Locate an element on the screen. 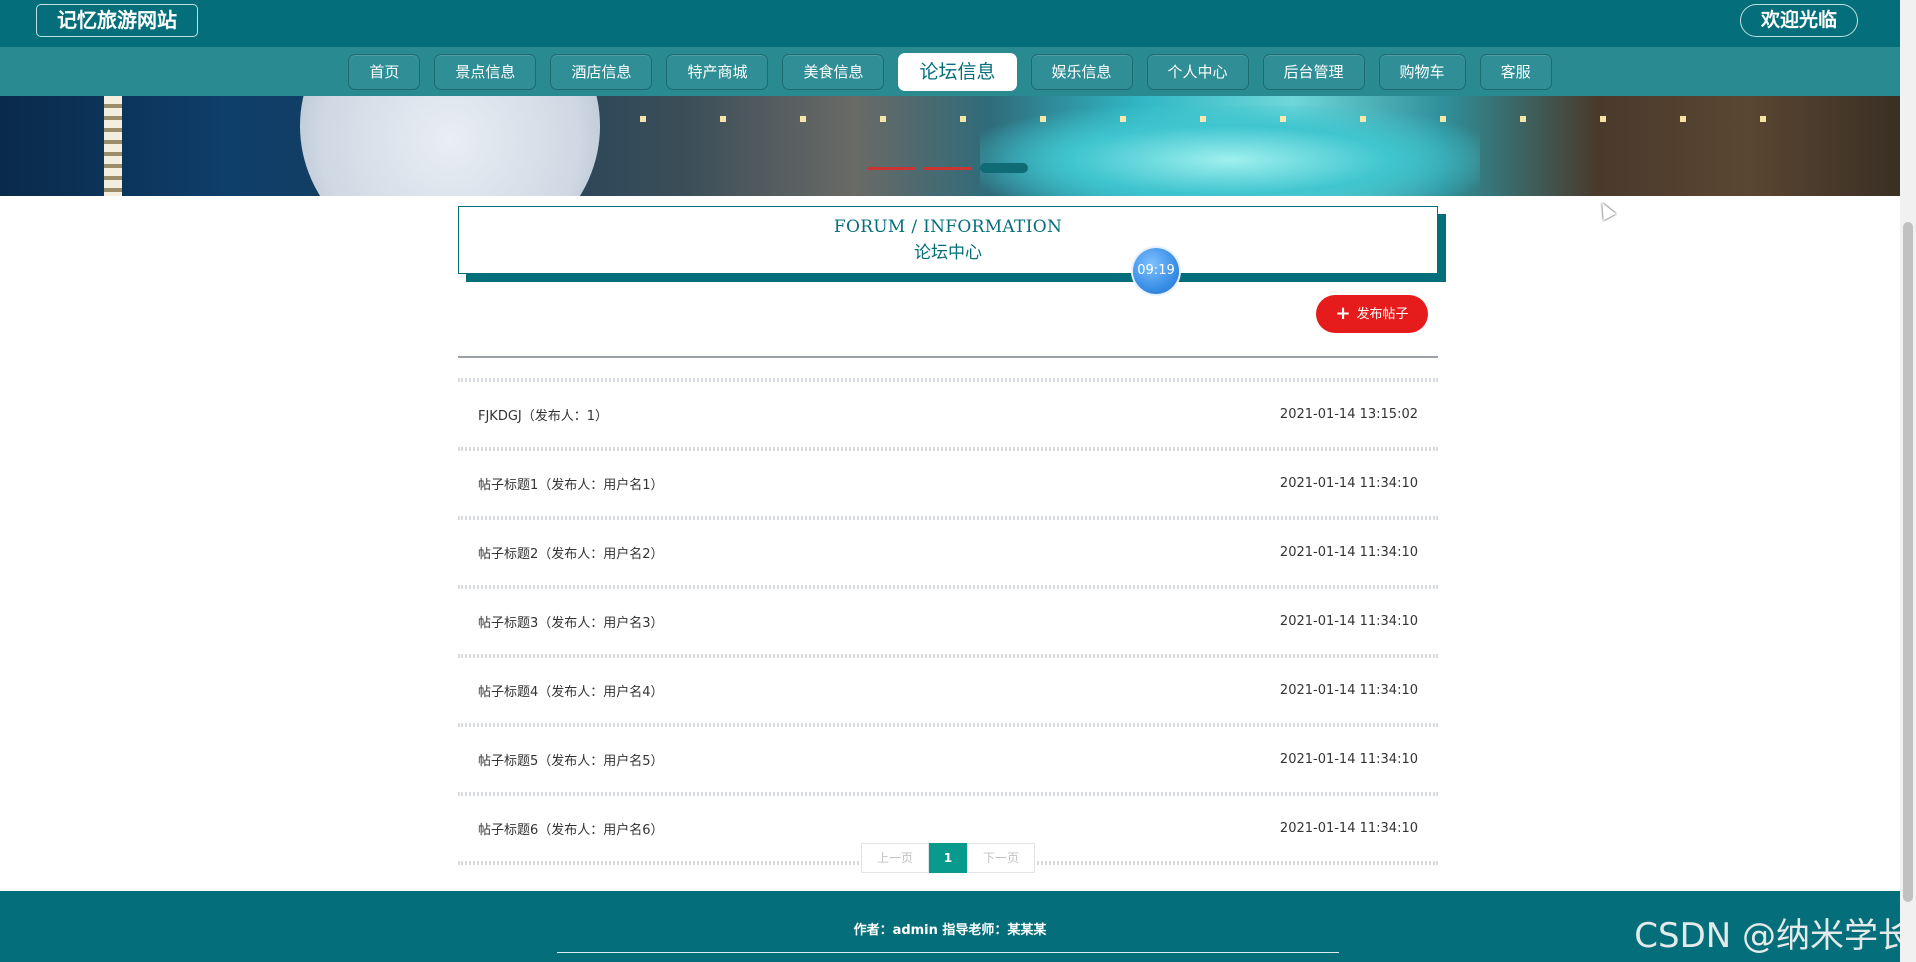 The width and height of the screenshot is (1916, 962). nav-item-personal-center: 个人中心 is located at coordinates (1197, 71).